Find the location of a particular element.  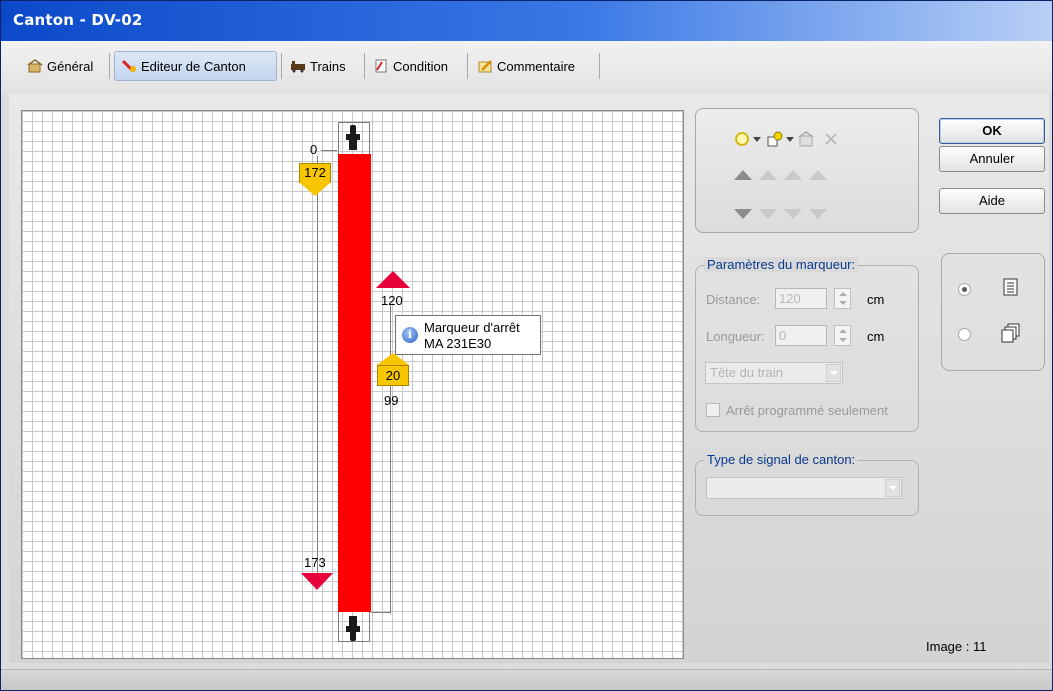

bottom-tick is located at coordinates (381, 612).